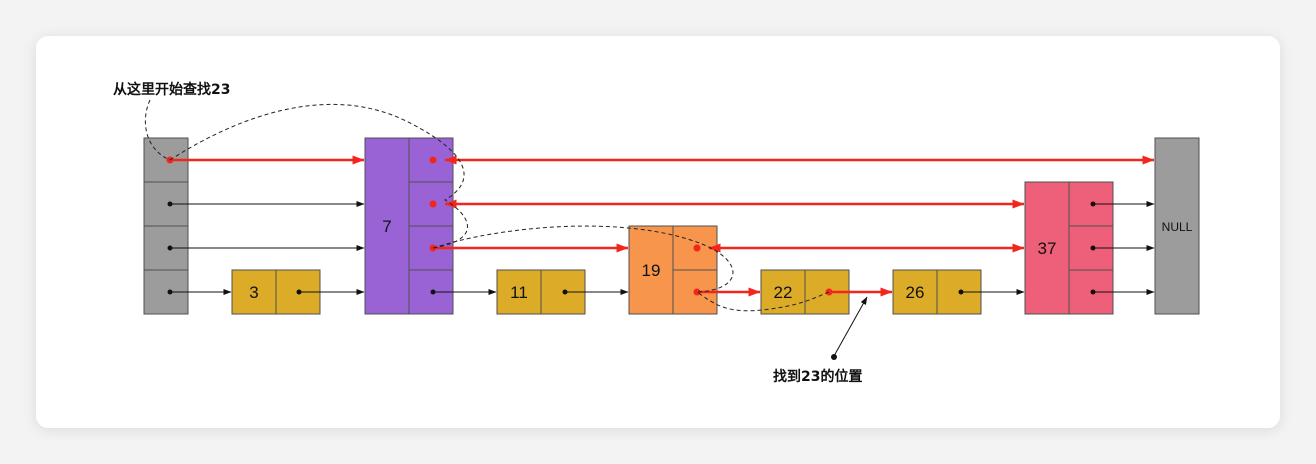 This screenshot has width=1316, height=464. What do you see at coordinates (519, 292) in the screenshot?
I see `node-11-value: 11` at bounding box center [519, 292].